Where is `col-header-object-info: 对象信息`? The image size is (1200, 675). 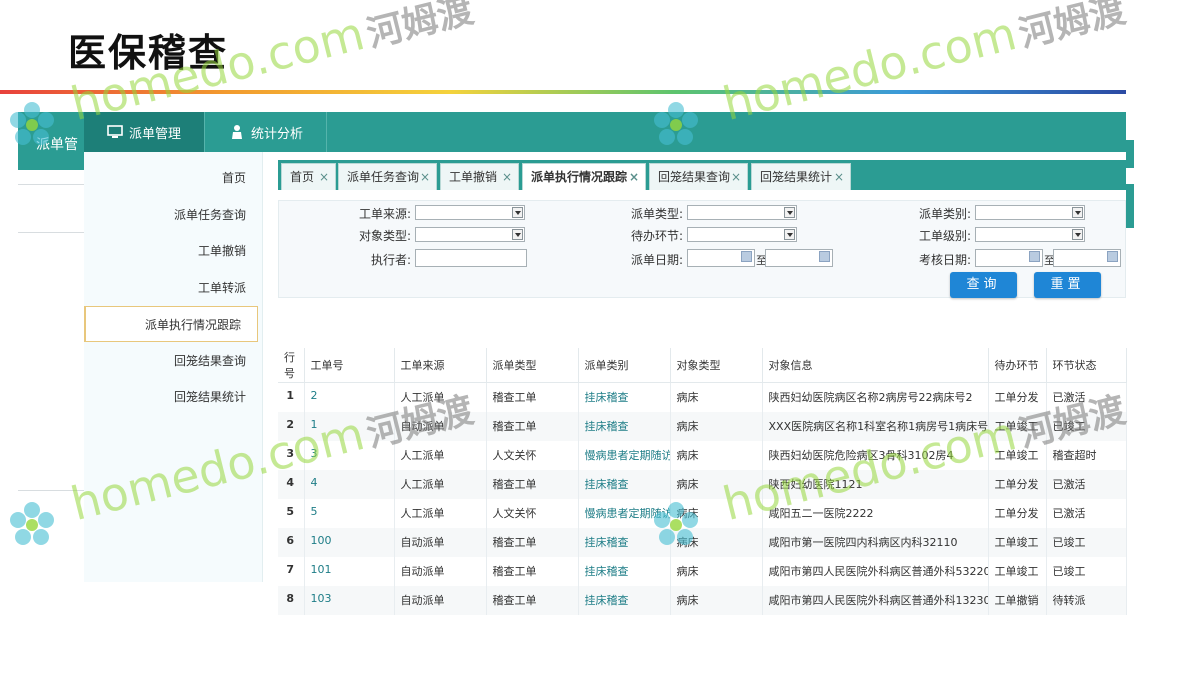
col-header-object-info: 对象信息 is located at coordinates (875, 365).